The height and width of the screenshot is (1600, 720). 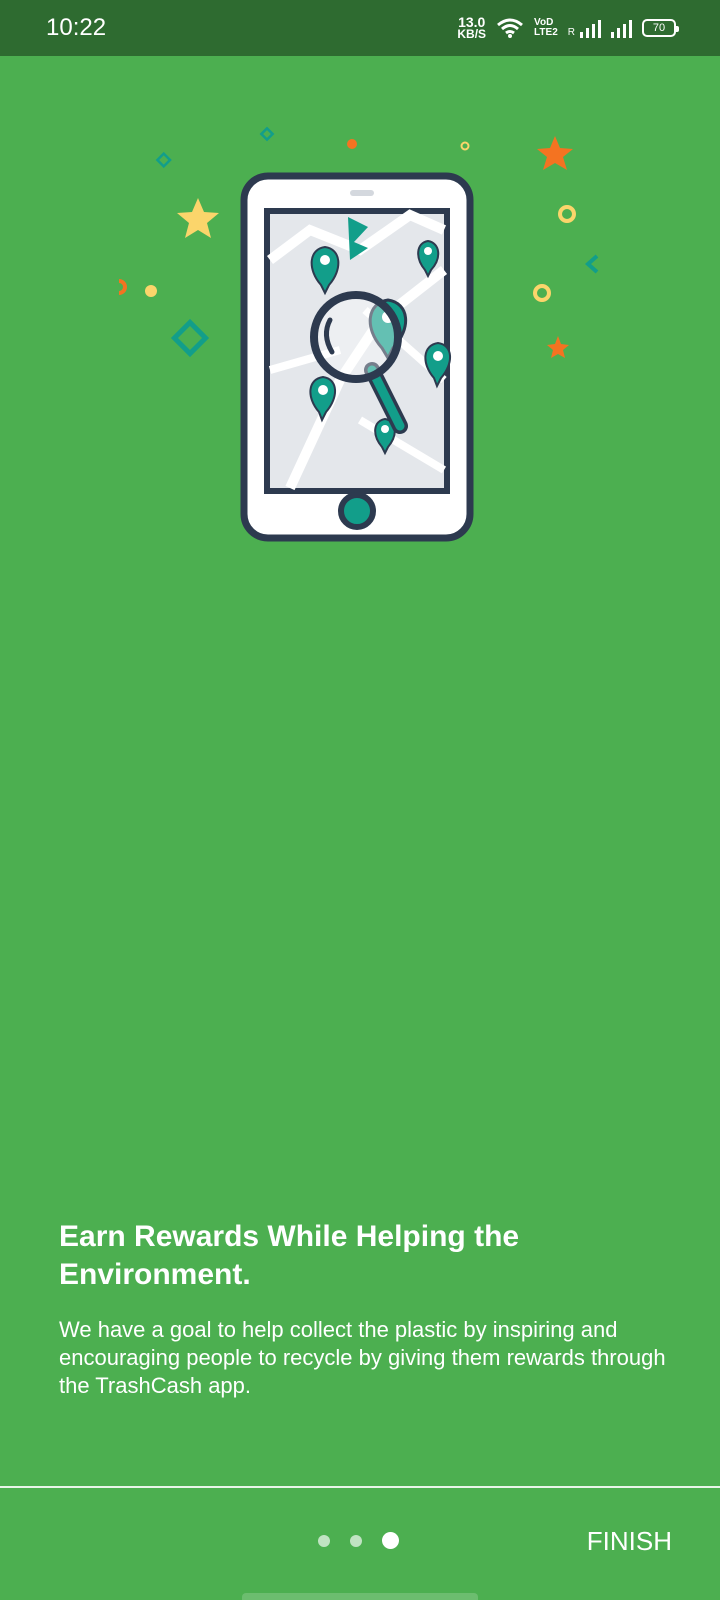 What do you see at coordinates (360, 28) in the screenshot?
I see `status-bar: 10:22 13.0 KB/S VoD LTE2 R 70` at bounding box center [360, 28].